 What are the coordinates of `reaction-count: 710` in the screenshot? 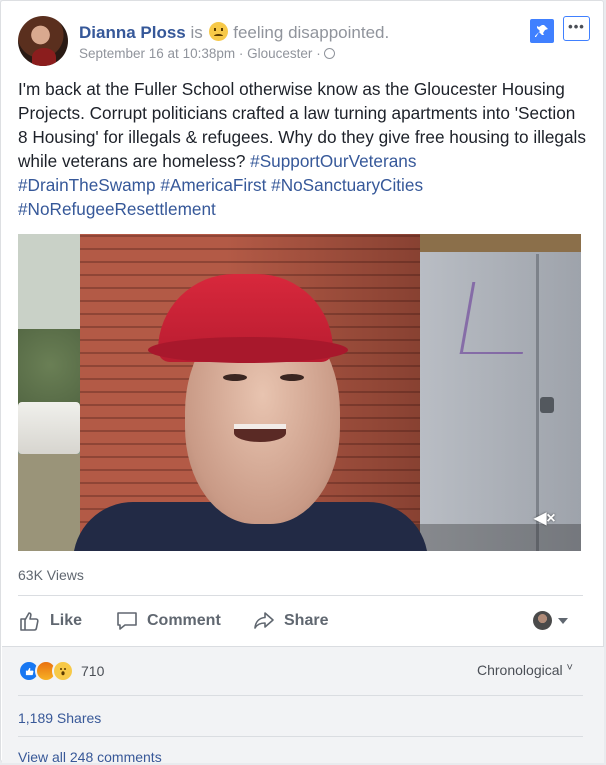 It's located at (93, 671).